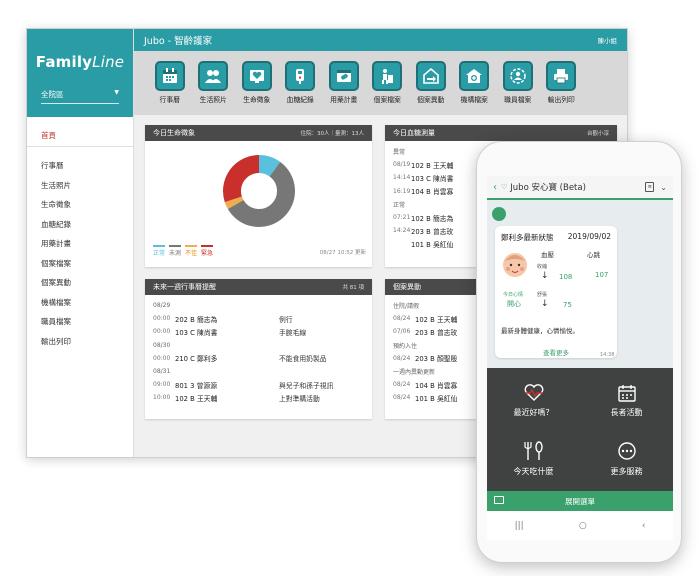  What do you see at coordinates (407, 287) in the screenshot?
I see `card-title: 個案異動` at bounding box center [407, 287].